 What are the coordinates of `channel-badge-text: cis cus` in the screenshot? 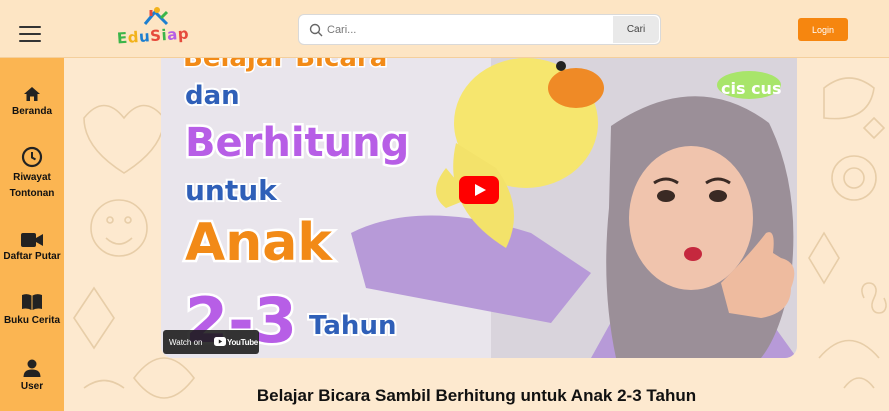 It's located at (751, 88).